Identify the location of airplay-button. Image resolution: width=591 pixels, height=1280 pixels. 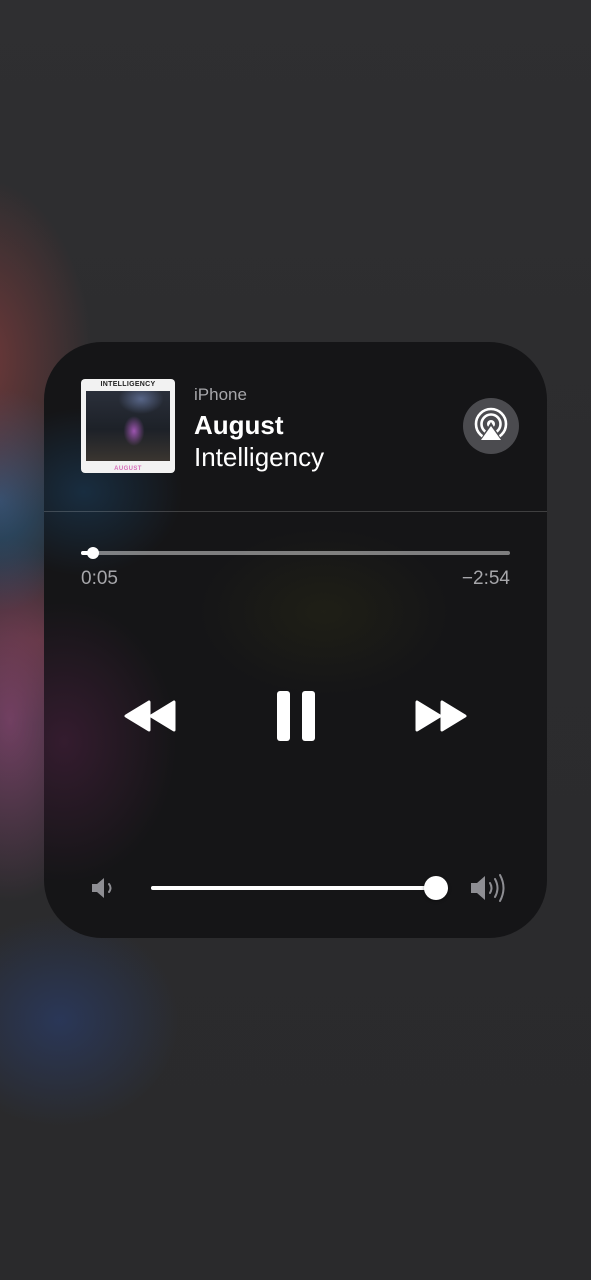
(491, 426).